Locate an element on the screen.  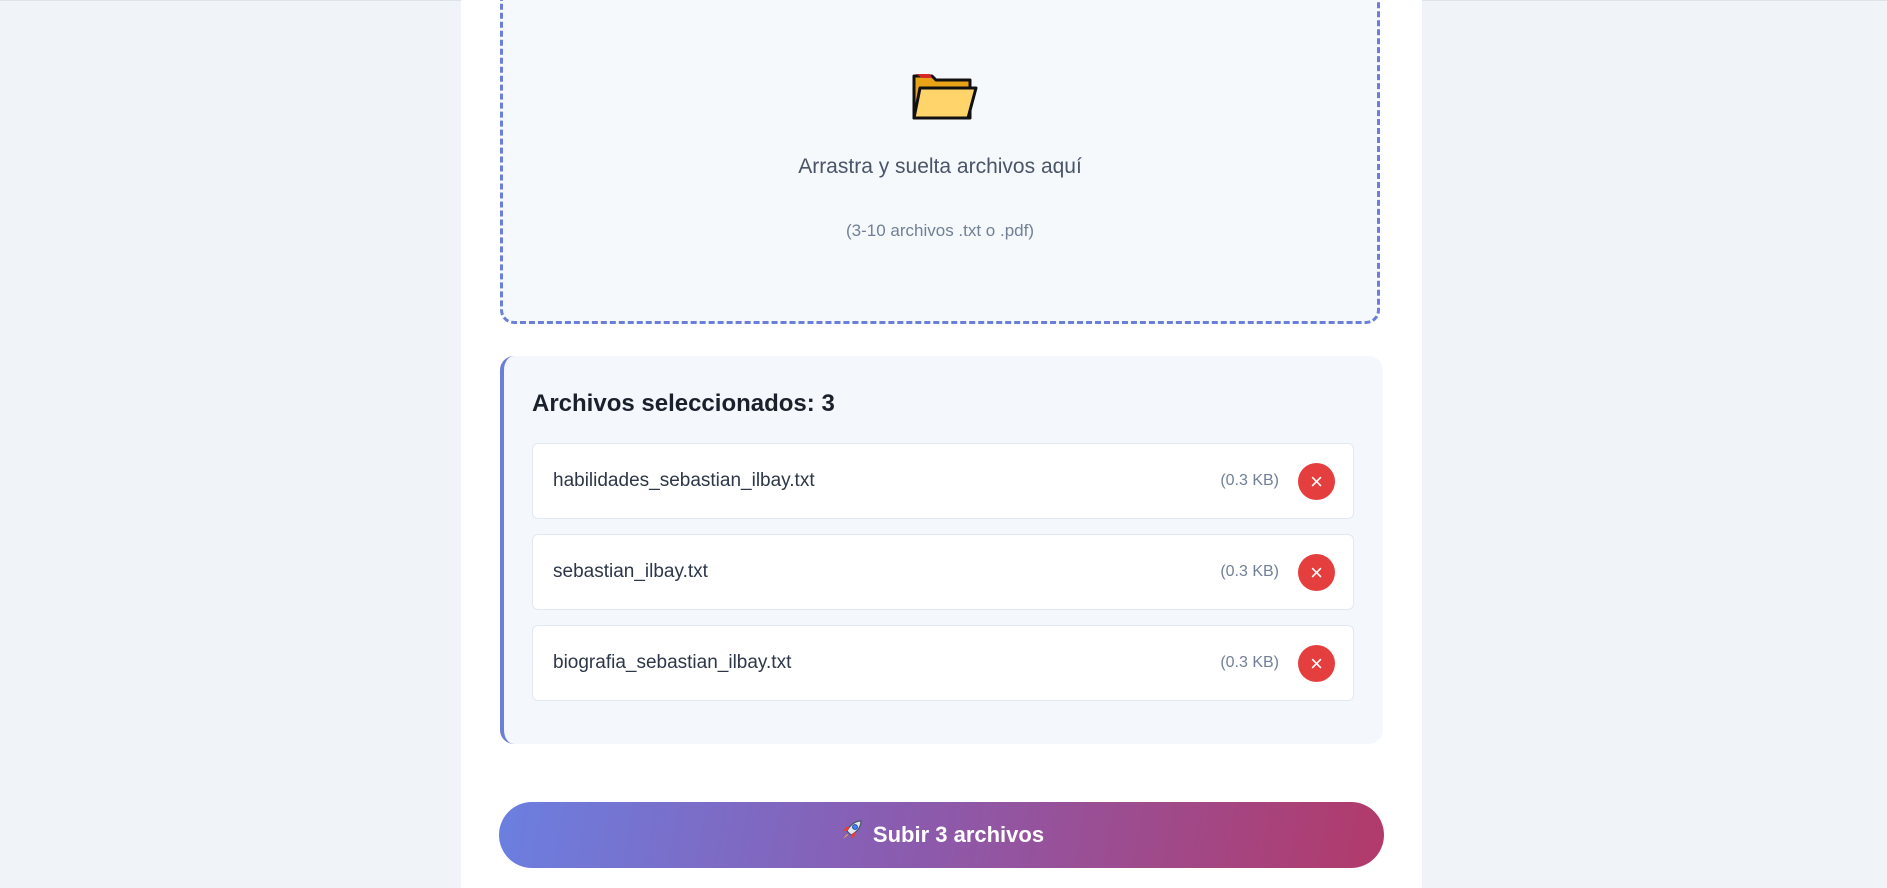
folder-icon is located at coordinates (945, 96).